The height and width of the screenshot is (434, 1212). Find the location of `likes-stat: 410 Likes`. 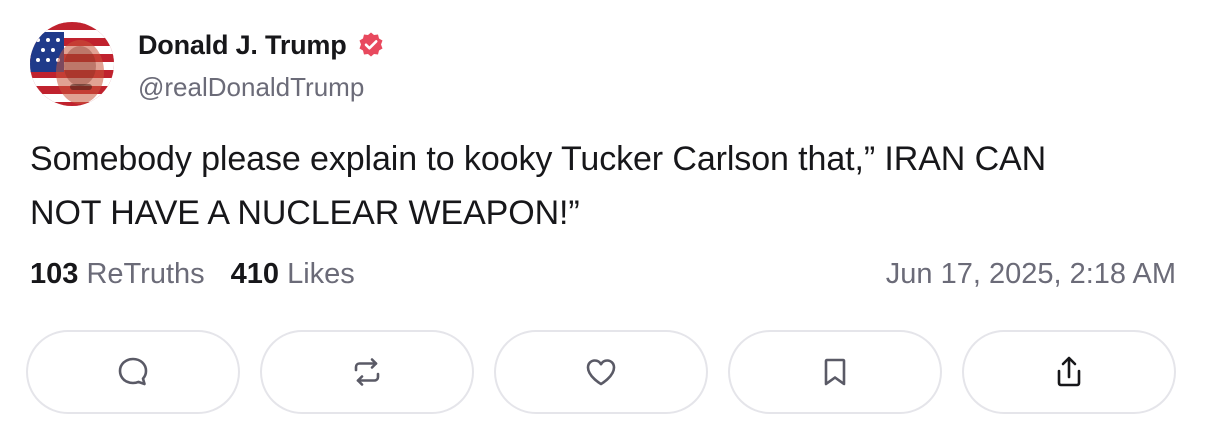

likes-stat: 410 Likes is located at coordinates (293, 274).